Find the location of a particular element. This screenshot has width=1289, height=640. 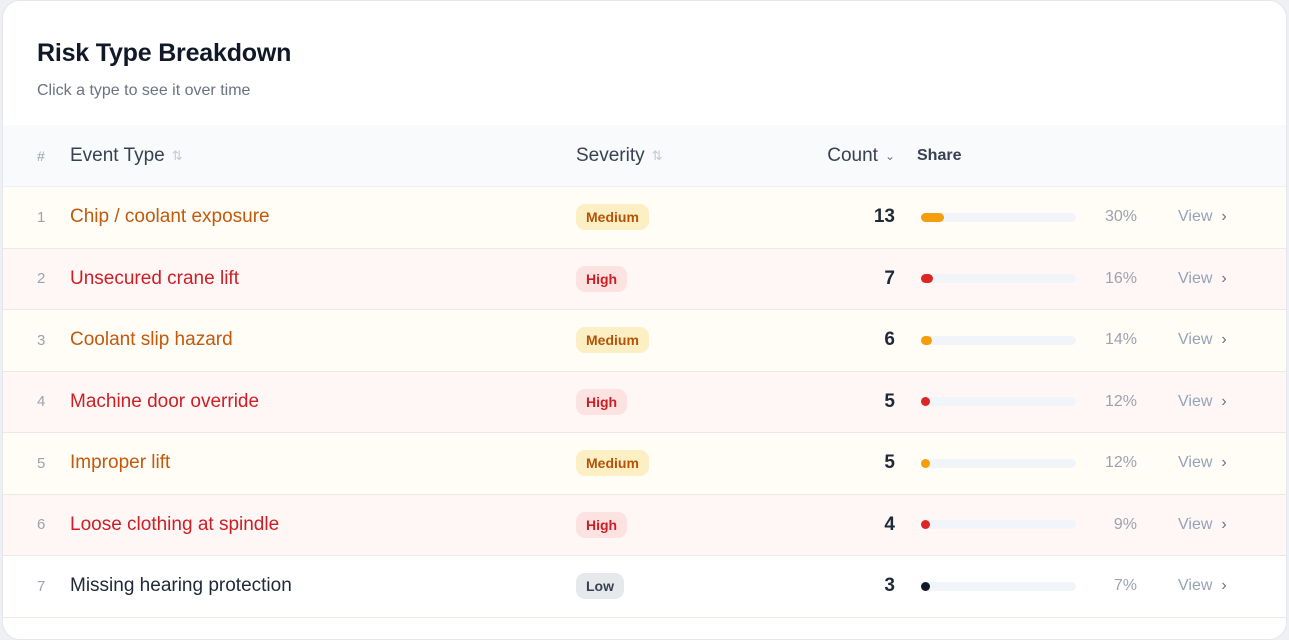

header-severity: Severity ⇅ is located at coordinates (619, 155).